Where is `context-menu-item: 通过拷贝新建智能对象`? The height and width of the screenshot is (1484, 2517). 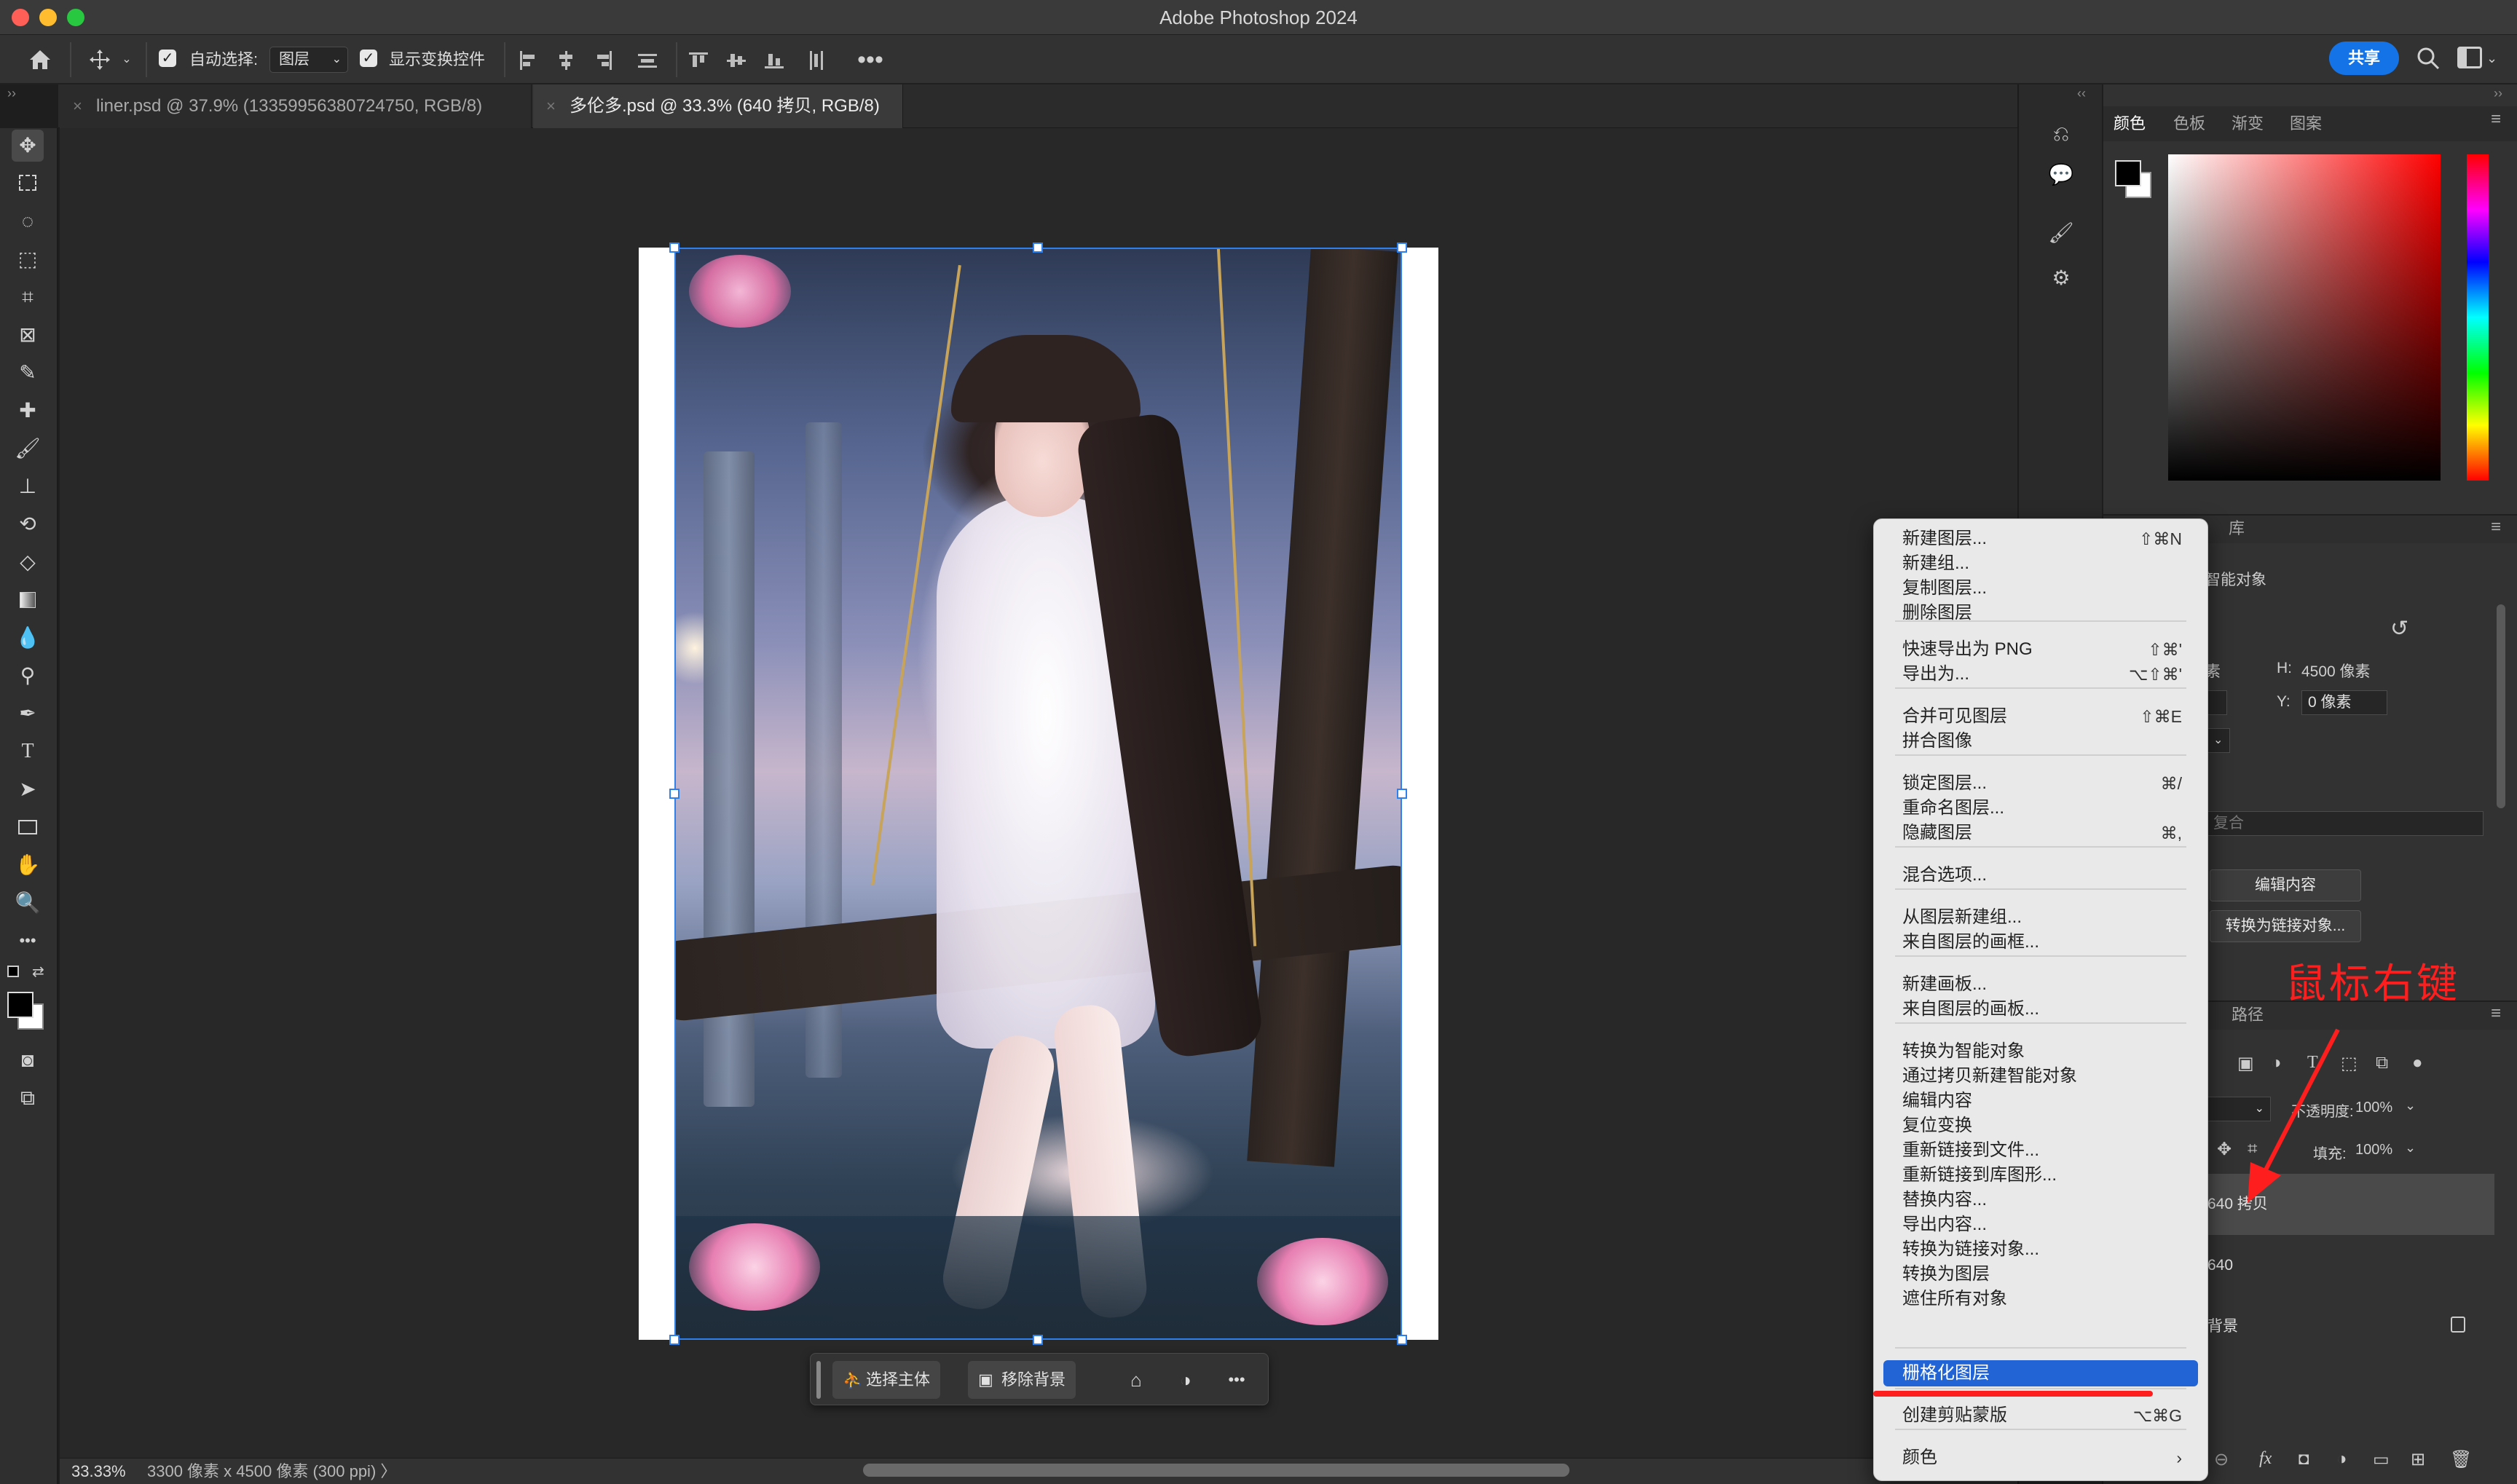 context-menu-item: 通过拷贝新建智能对象 is located at coordinates (2041, 1076).